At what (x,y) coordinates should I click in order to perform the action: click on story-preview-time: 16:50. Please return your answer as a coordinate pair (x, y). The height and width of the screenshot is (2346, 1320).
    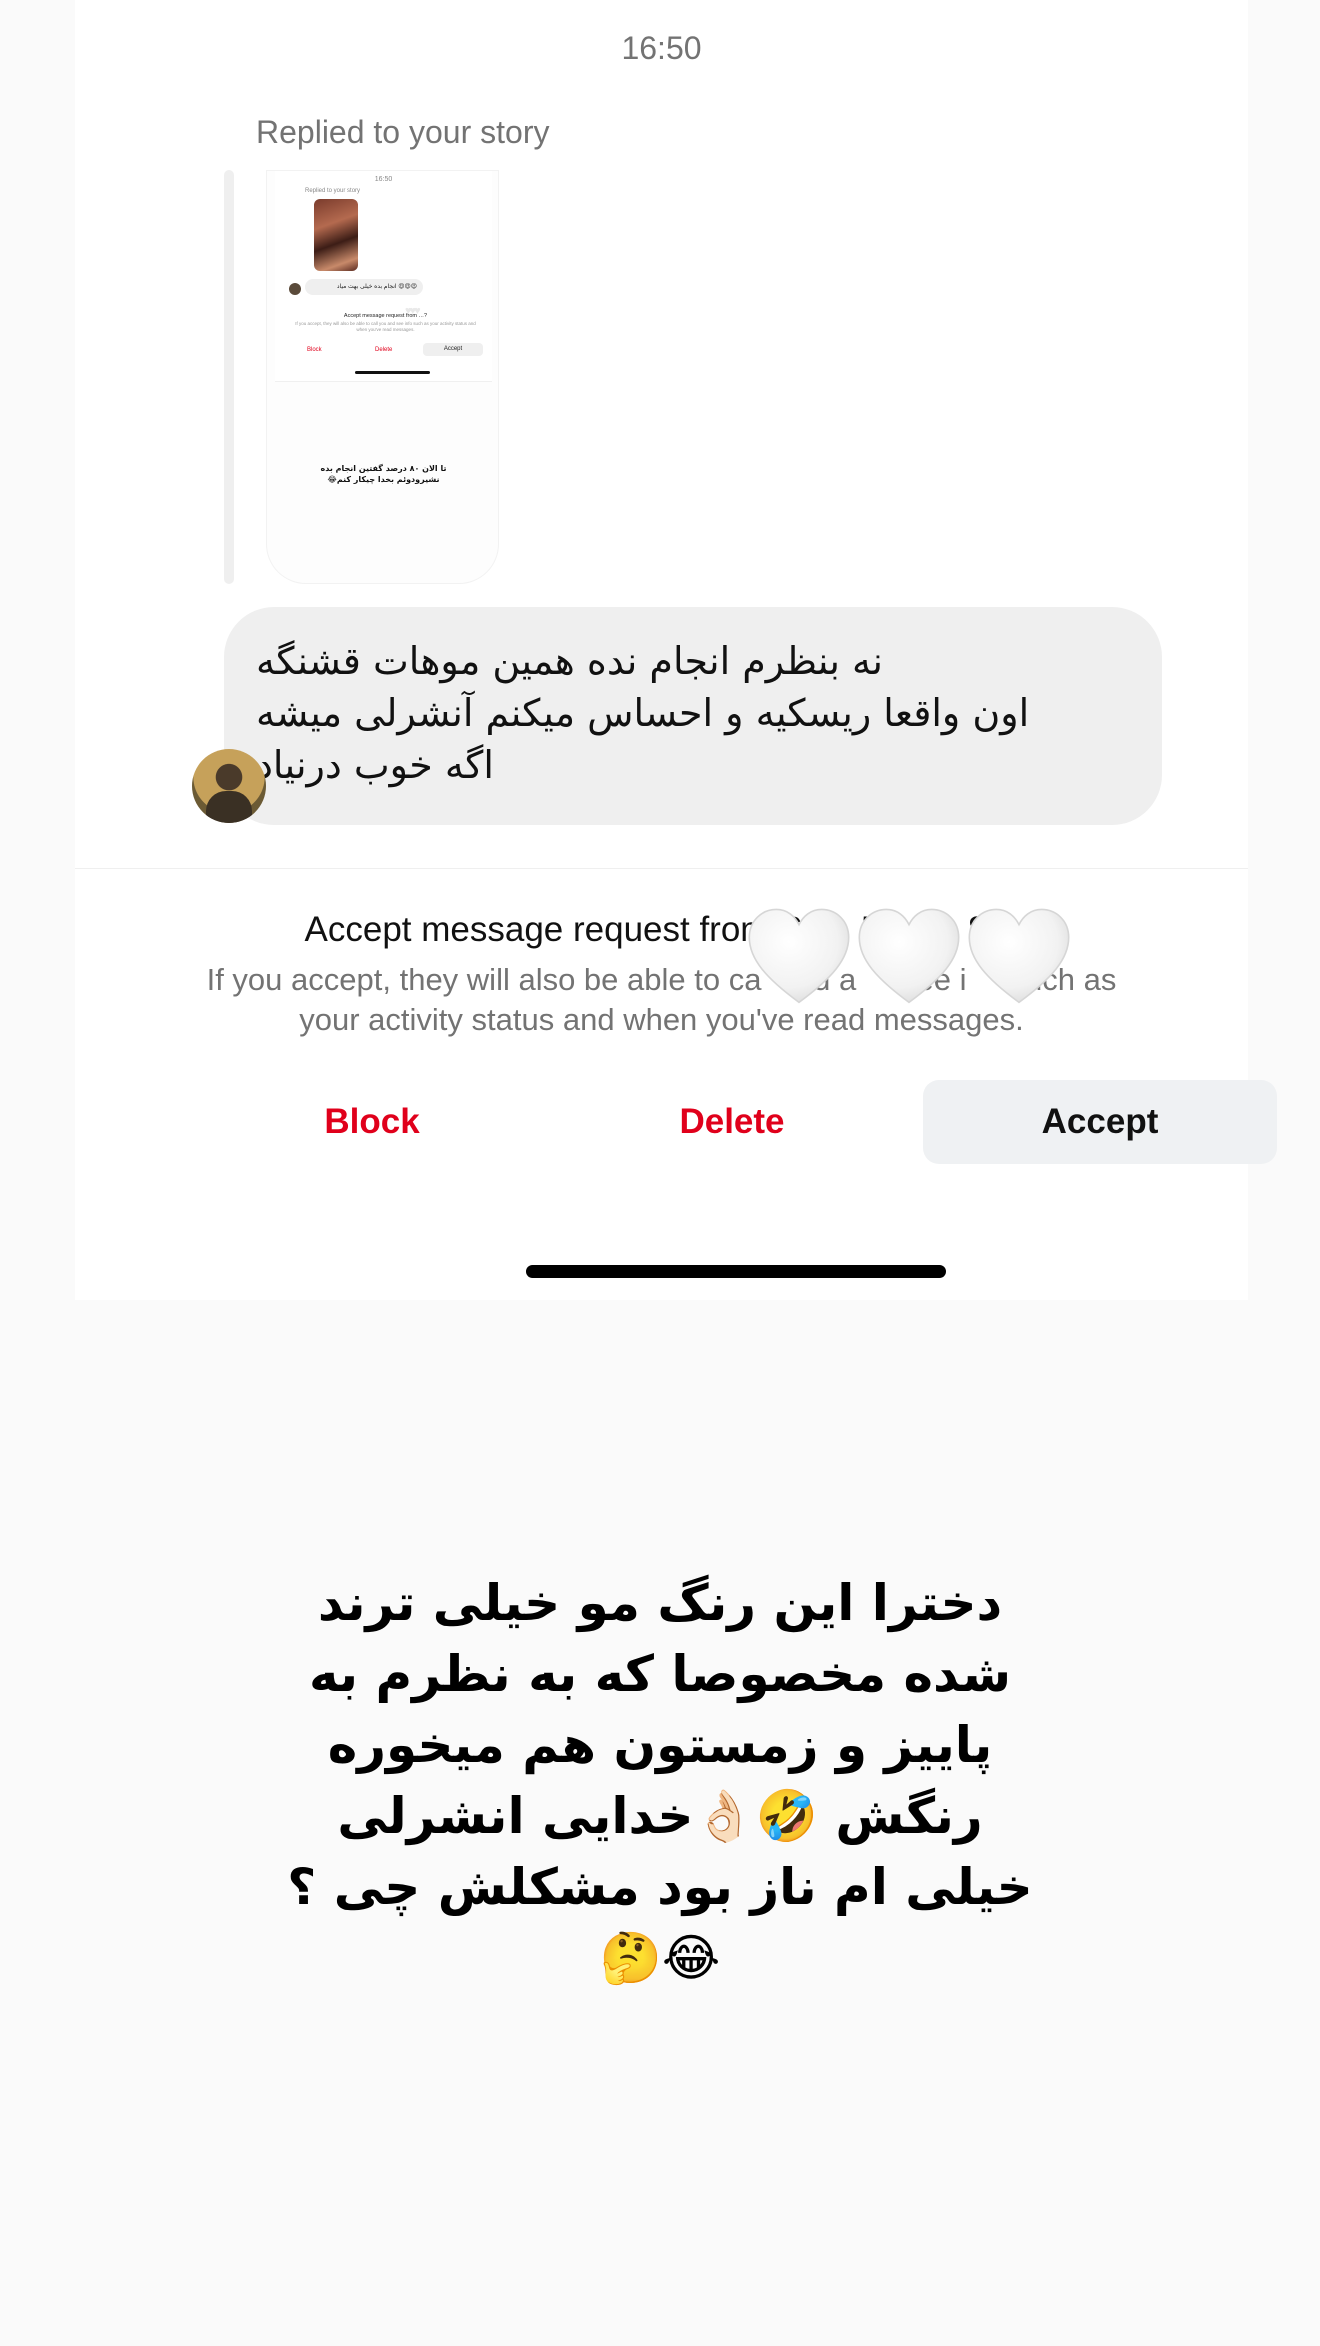
    Looking at the image, I should click on (383, 179).